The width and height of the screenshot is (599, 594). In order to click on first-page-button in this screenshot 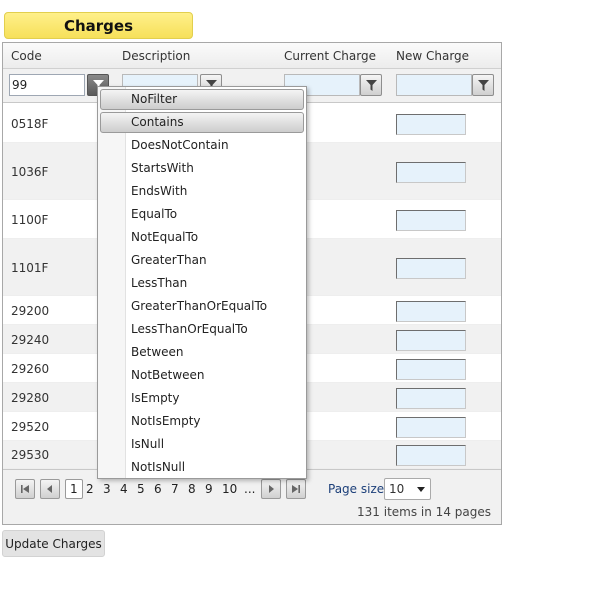, I will do `click(25, 489)`.